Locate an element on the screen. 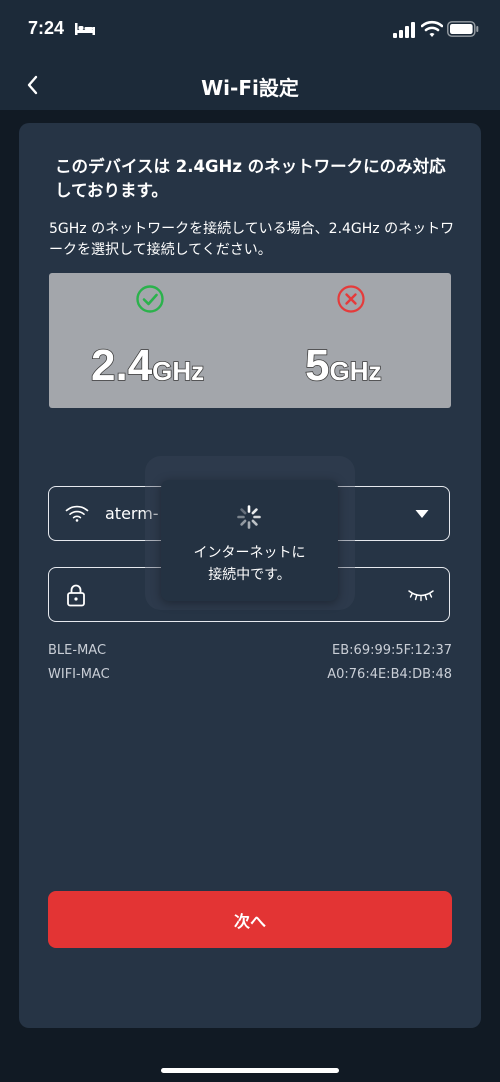 The image size is (500, 1082). bed-icon is located at coordinates (85, 29).